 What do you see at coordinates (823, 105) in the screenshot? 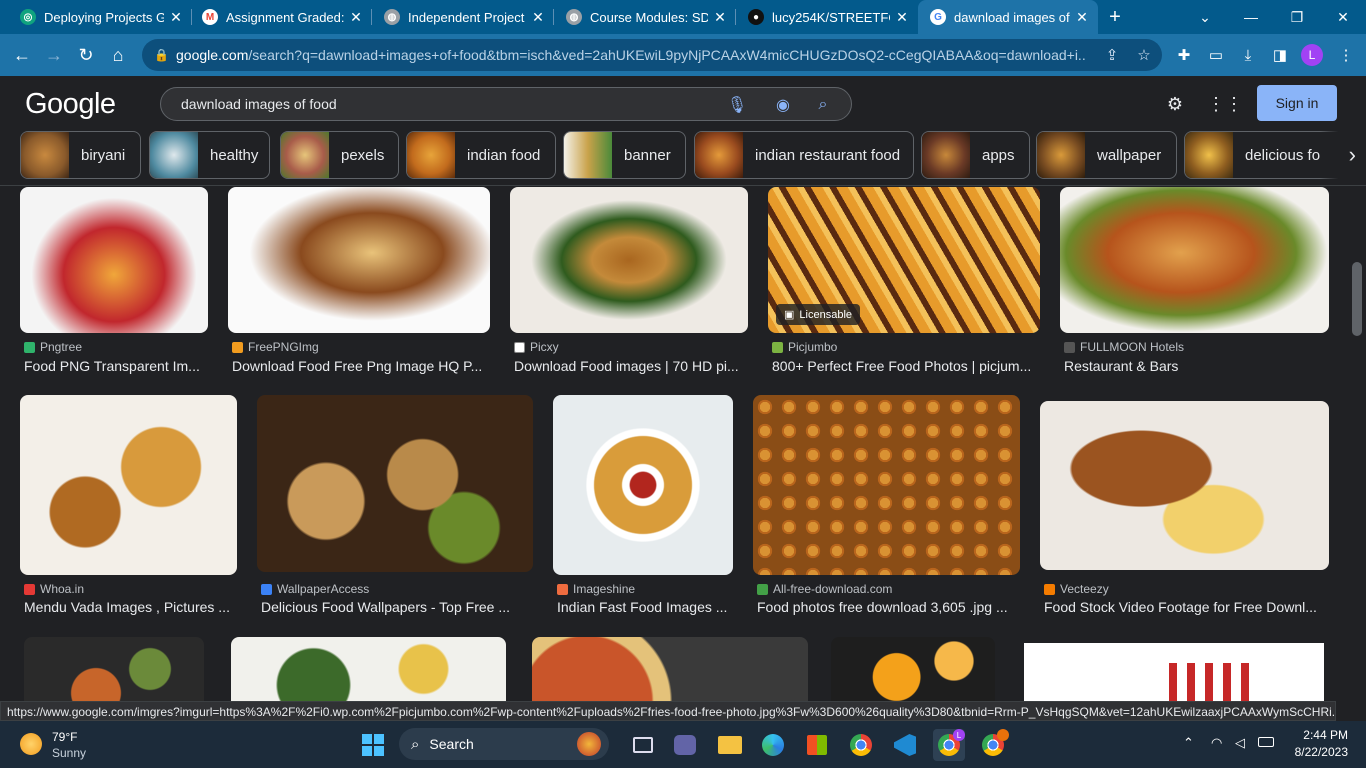
I see `search-icon: ⌕` at bounding box center [823, 105].